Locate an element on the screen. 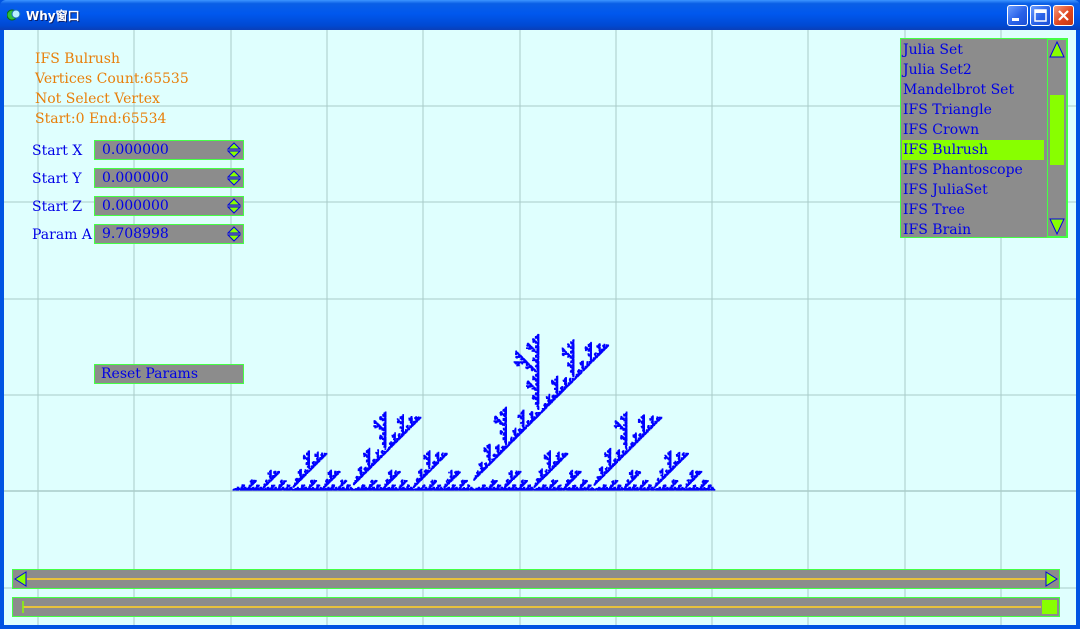  scroll-thumb is located at coordinates (1057, 130).